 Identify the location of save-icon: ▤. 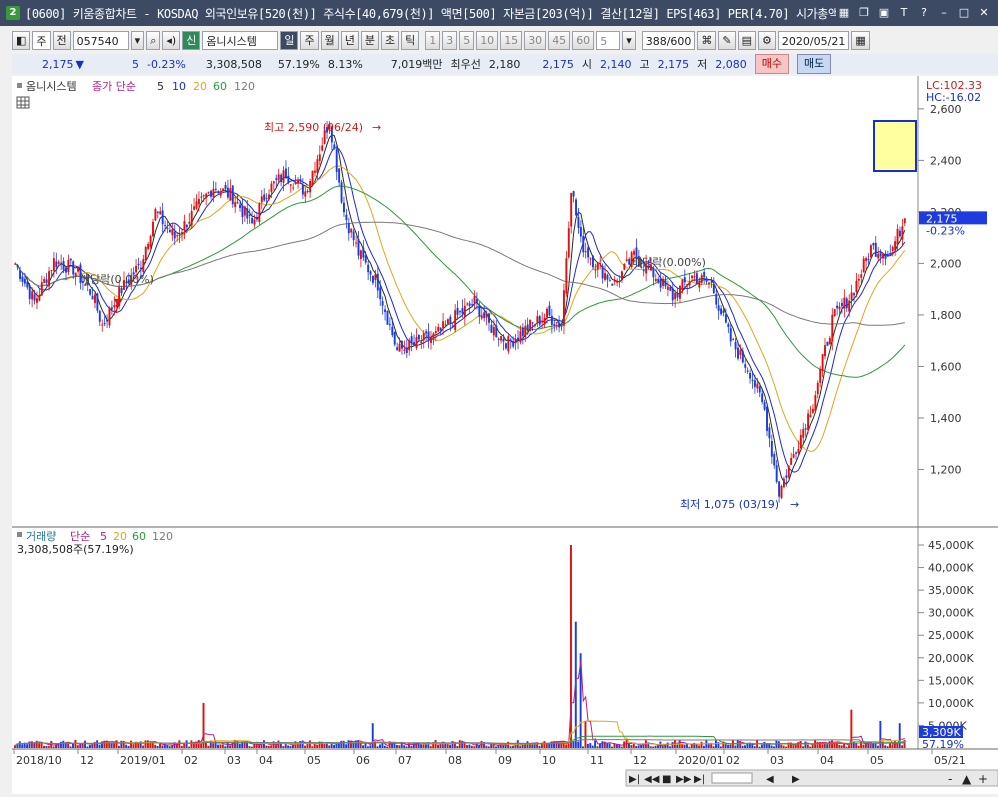
(747, 40).